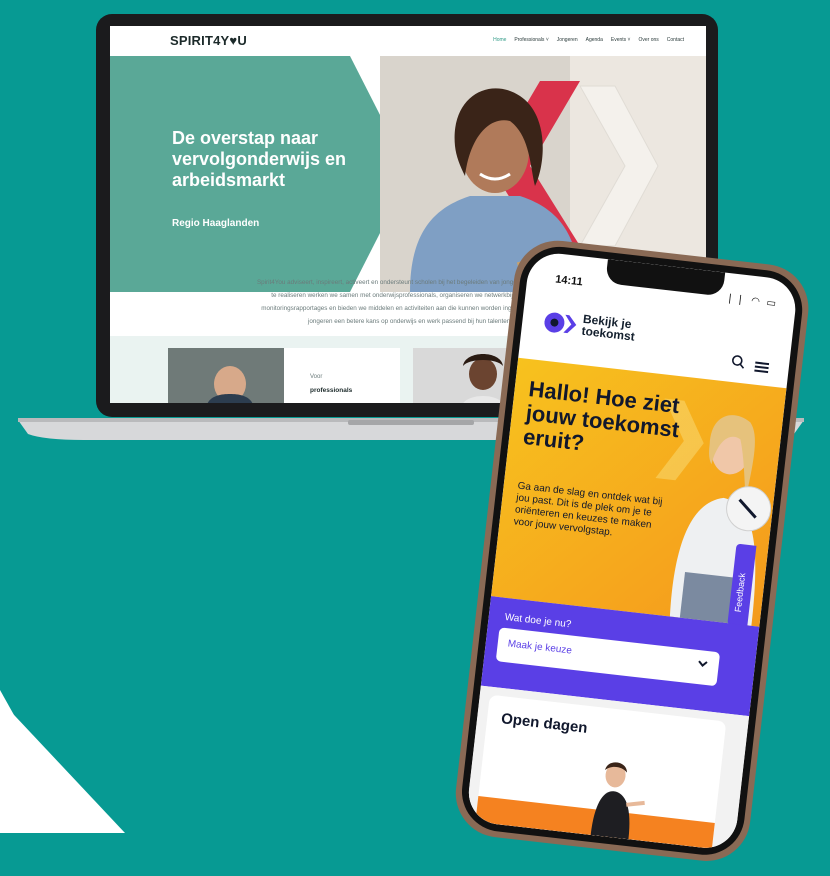 The image size is (830, 876). I want to click on nav-jongeren: Jongeren, so click(567, 40).